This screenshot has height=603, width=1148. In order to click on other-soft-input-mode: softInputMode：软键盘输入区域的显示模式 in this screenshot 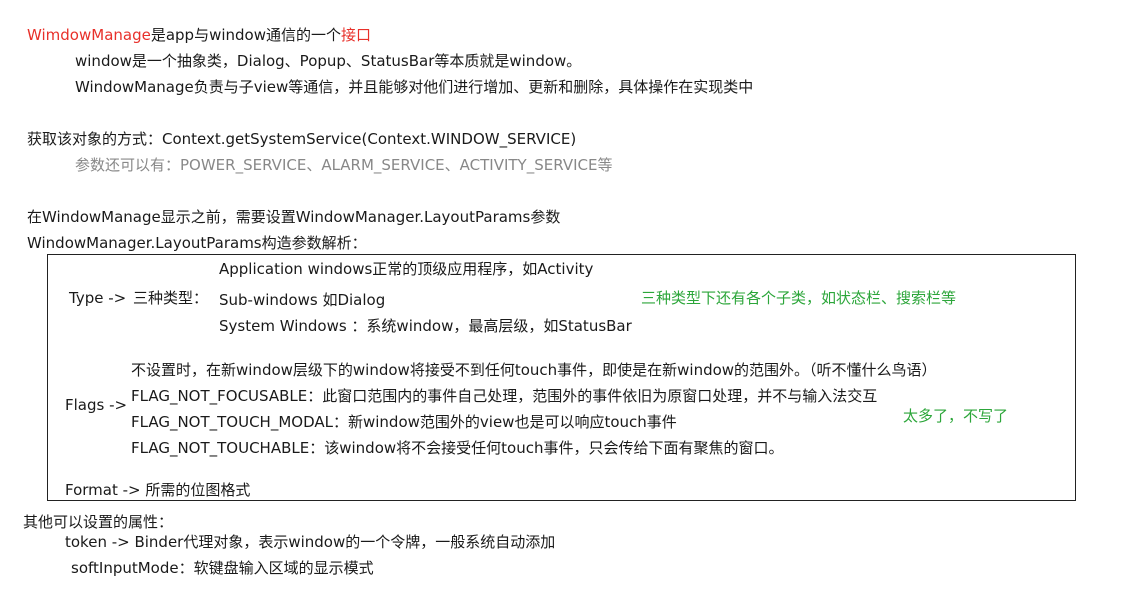, I will do `click(222, 568)`.